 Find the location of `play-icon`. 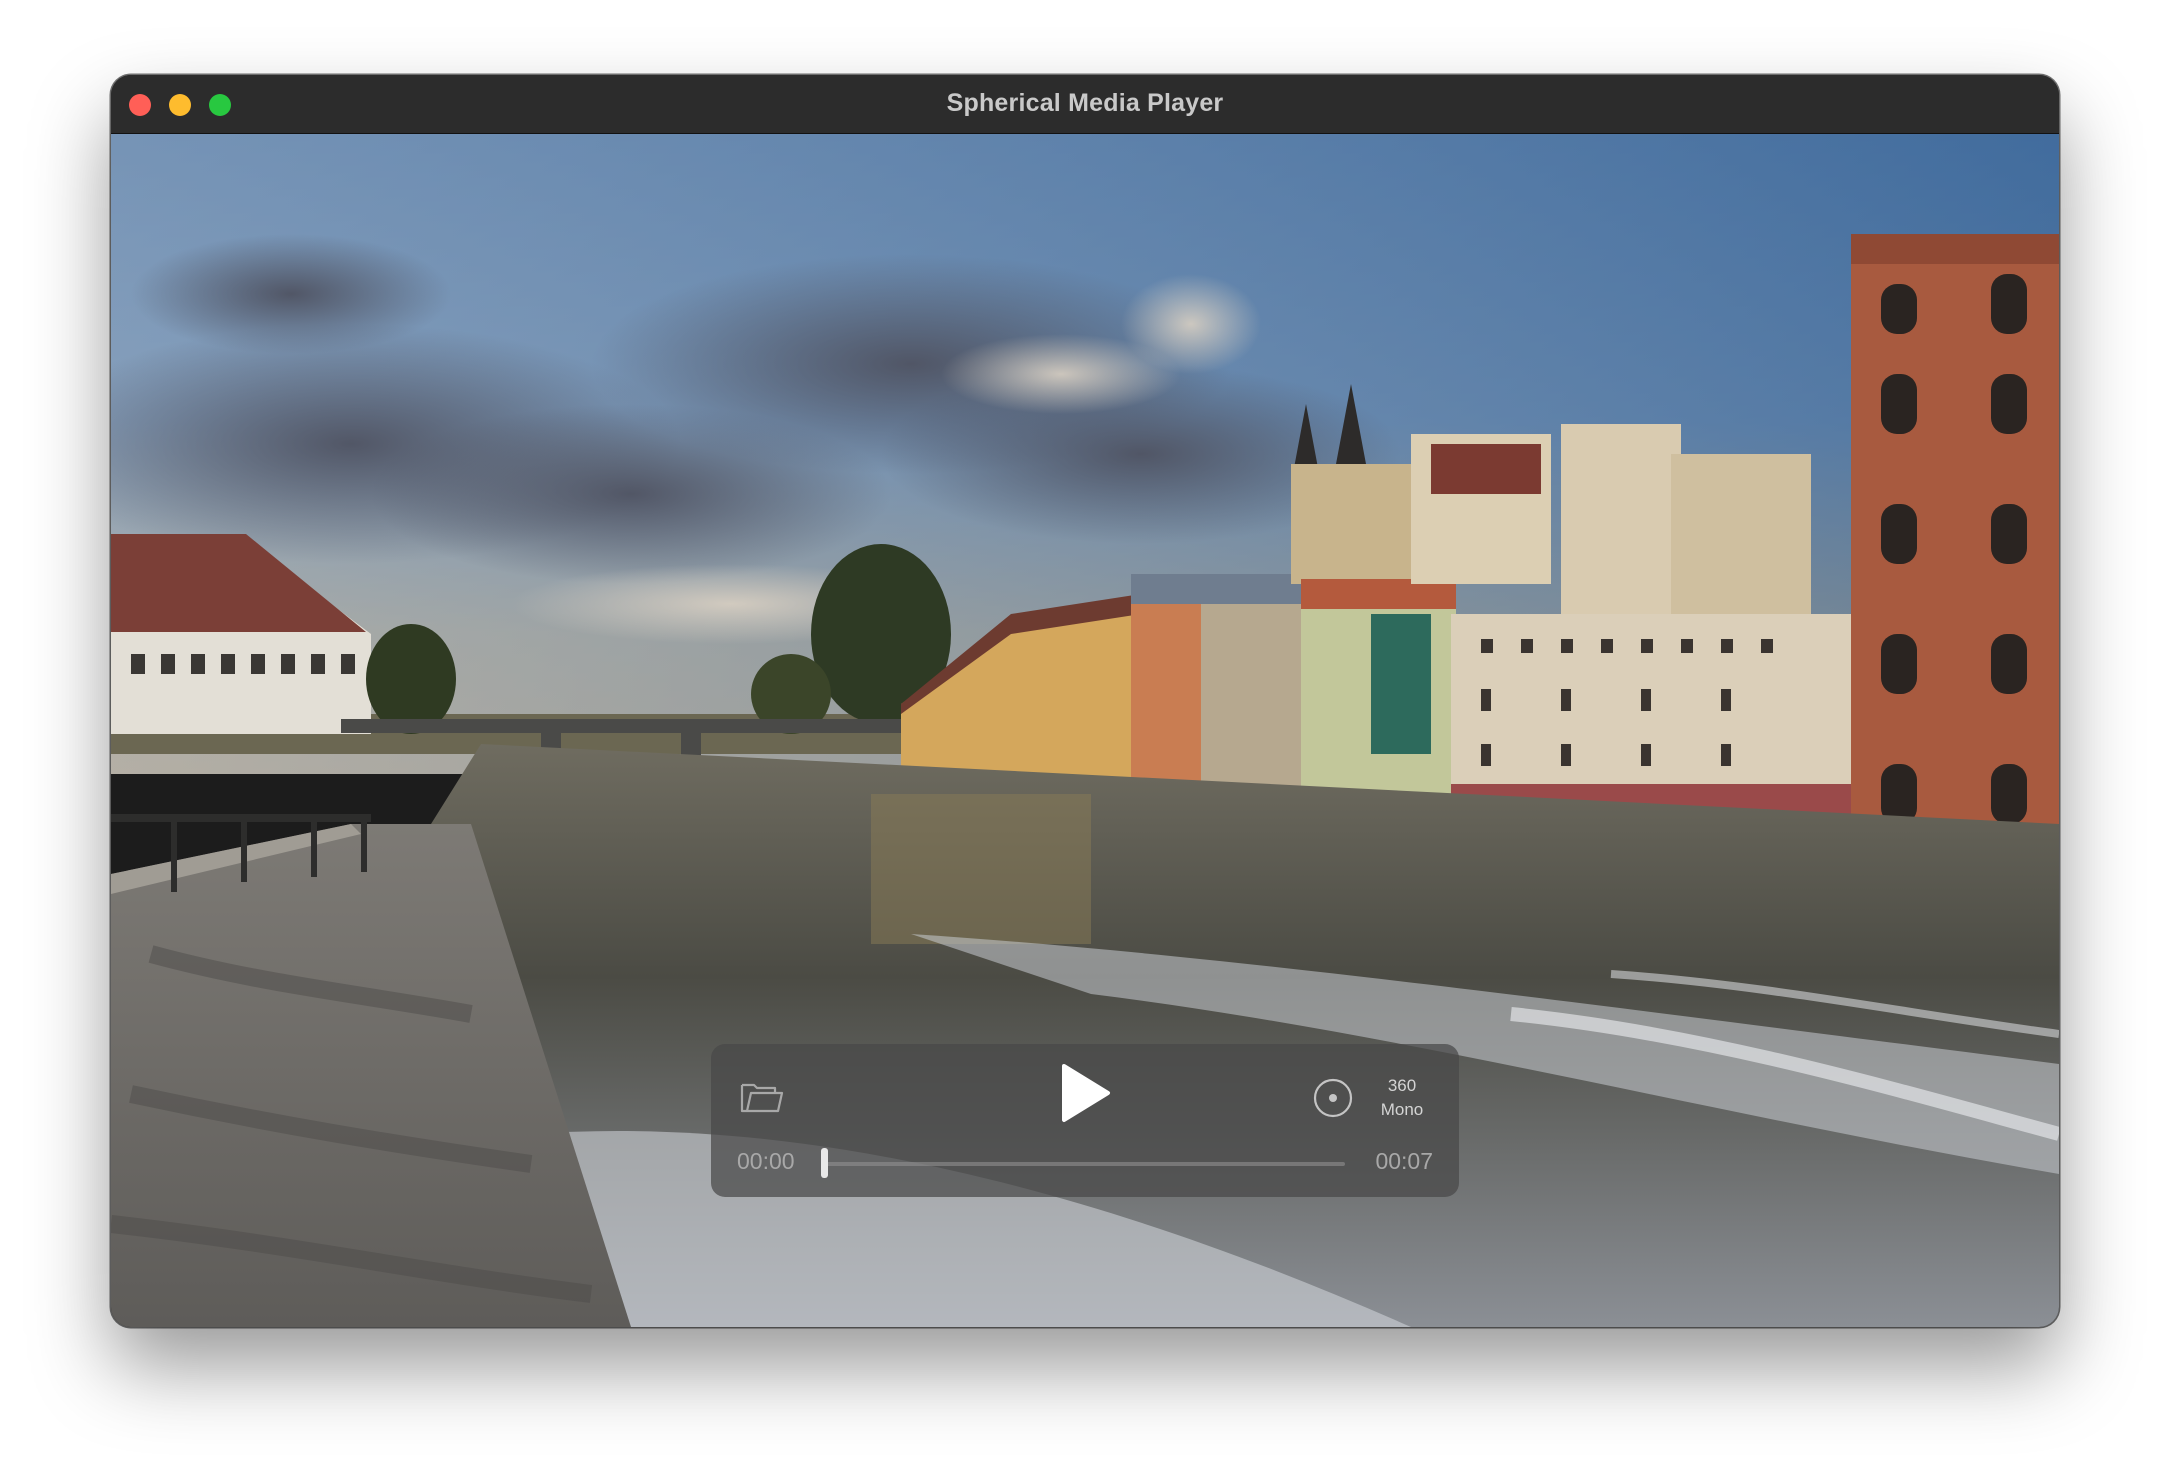

play-icon is located at coordinates (1086, 1093).